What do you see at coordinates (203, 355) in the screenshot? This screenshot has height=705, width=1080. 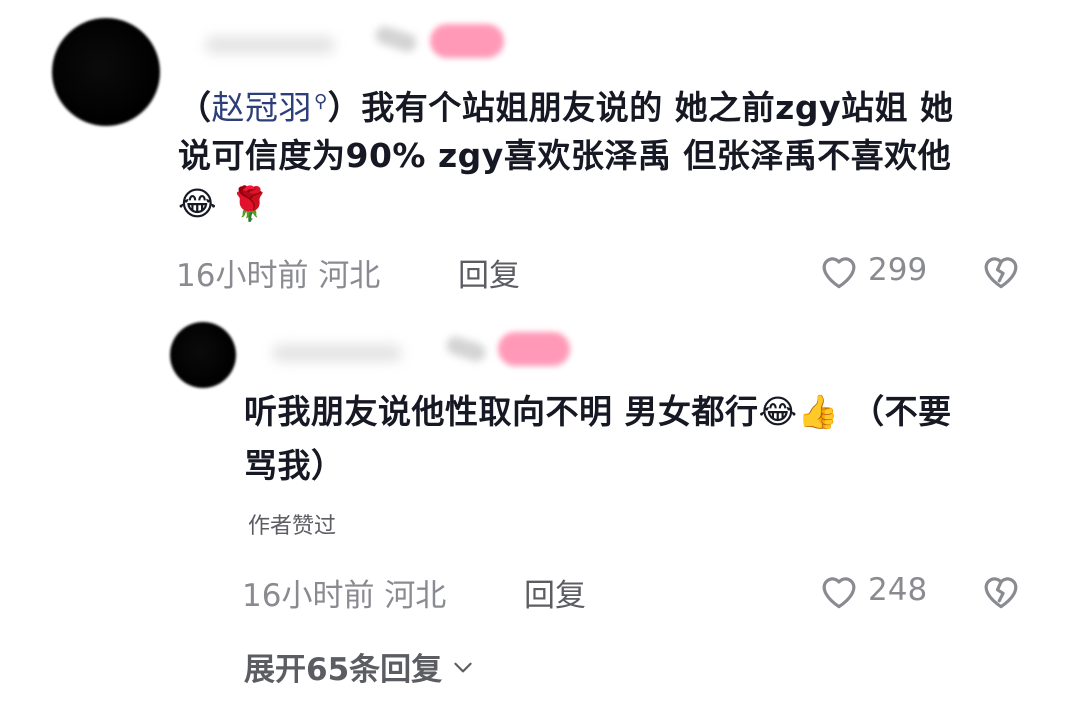 I see `reply-avatar` at bounding box center [203, 355].